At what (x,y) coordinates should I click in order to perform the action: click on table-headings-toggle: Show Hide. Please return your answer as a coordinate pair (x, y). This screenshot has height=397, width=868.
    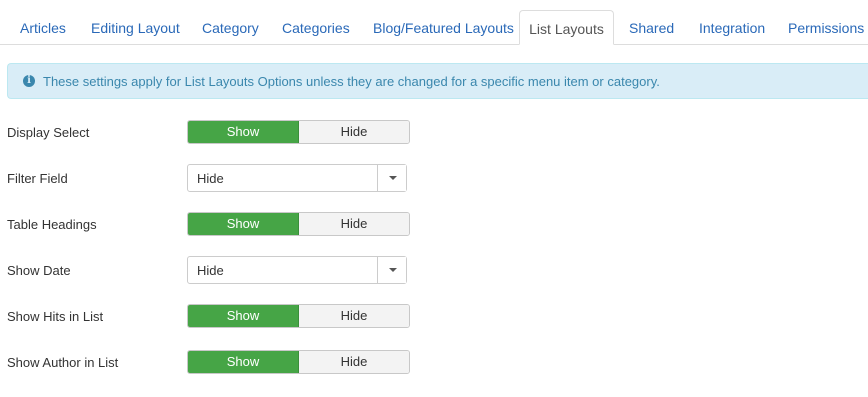
    Looking at the image, I should click on (298, 224).